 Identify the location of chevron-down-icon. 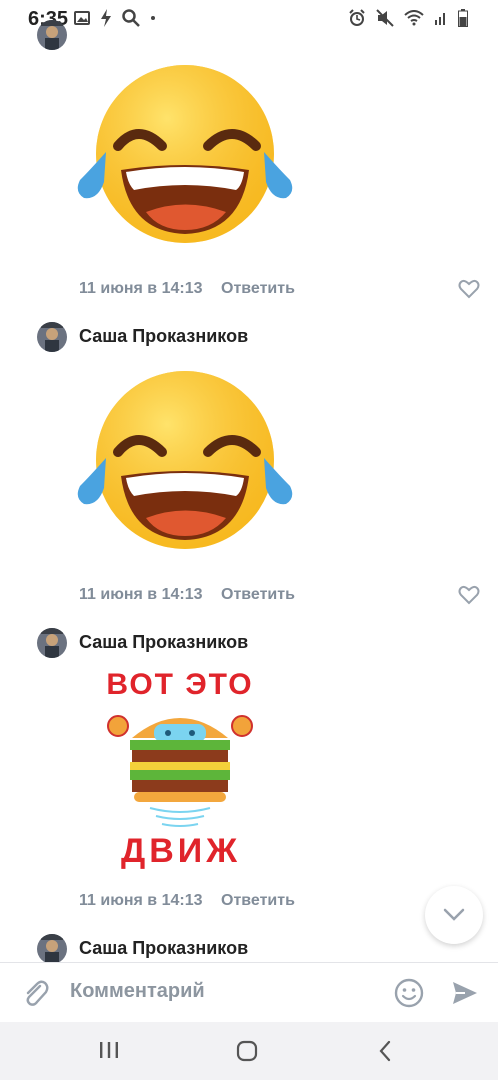
(454, 914).